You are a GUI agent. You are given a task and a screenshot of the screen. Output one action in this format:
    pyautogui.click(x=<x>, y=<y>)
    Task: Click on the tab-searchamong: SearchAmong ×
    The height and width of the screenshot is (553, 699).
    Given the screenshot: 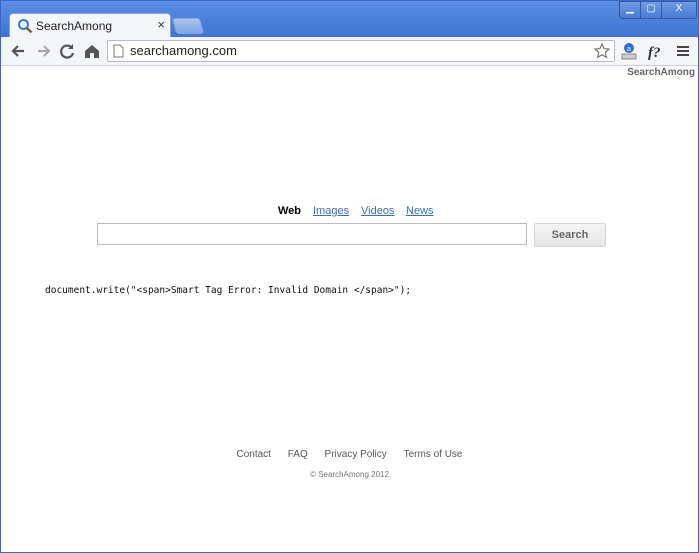 What is the action you would take?
    pyautogui.click(x=90, y=25)
    